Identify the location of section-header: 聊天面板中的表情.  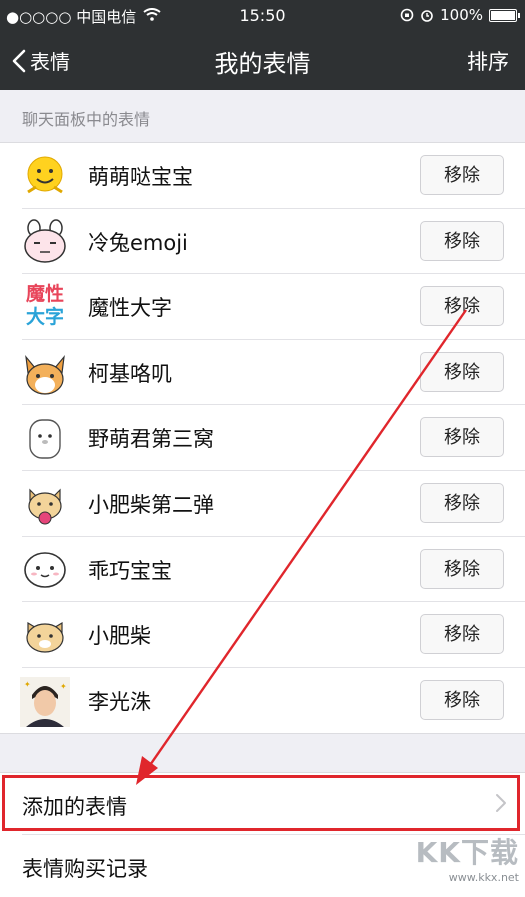
(86, 119).